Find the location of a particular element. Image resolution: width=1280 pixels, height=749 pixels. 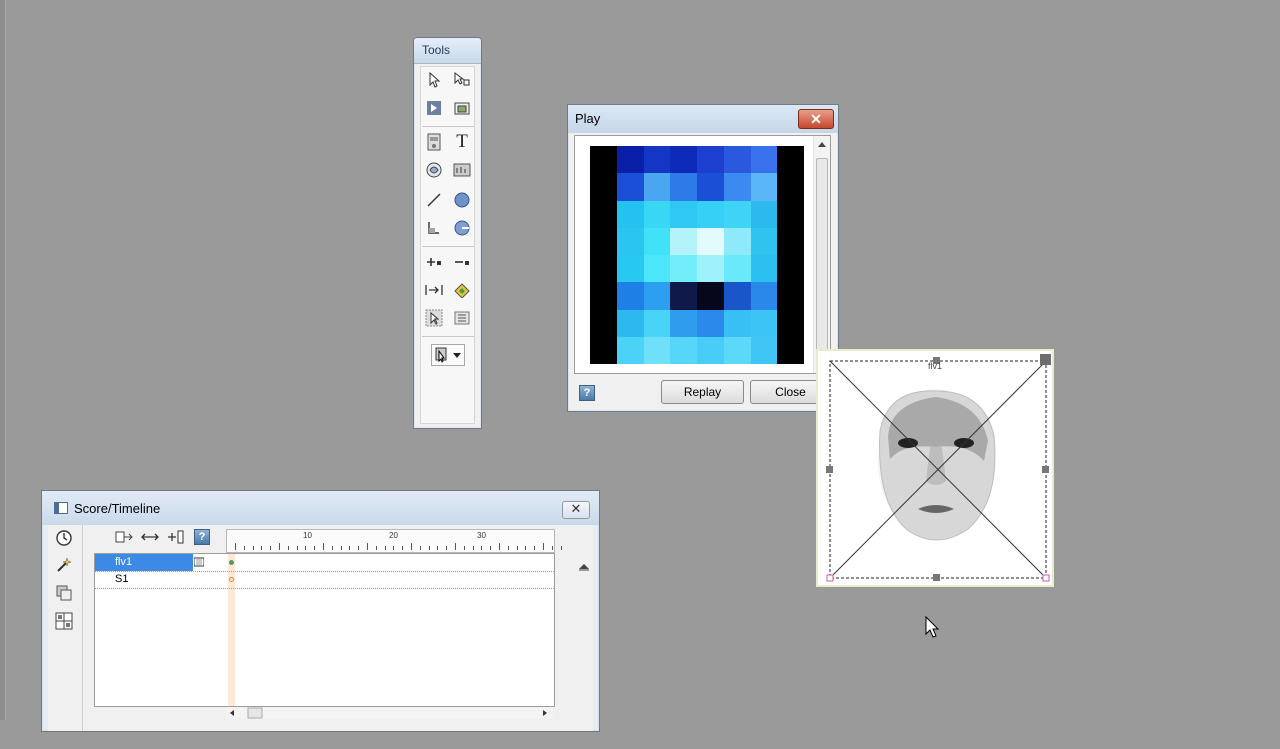

ellipse-tool-icon is located at coordinates (462, 200).